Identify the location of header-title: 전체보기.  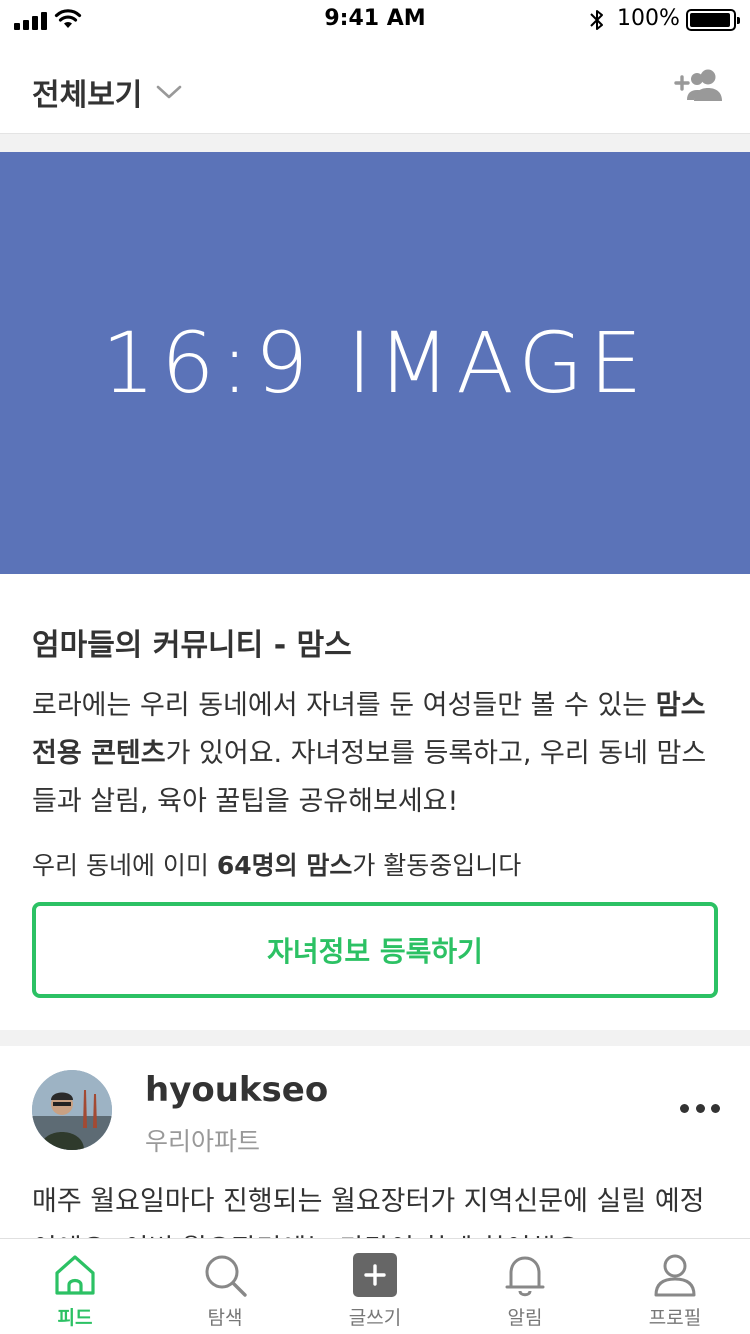
(87, 95).